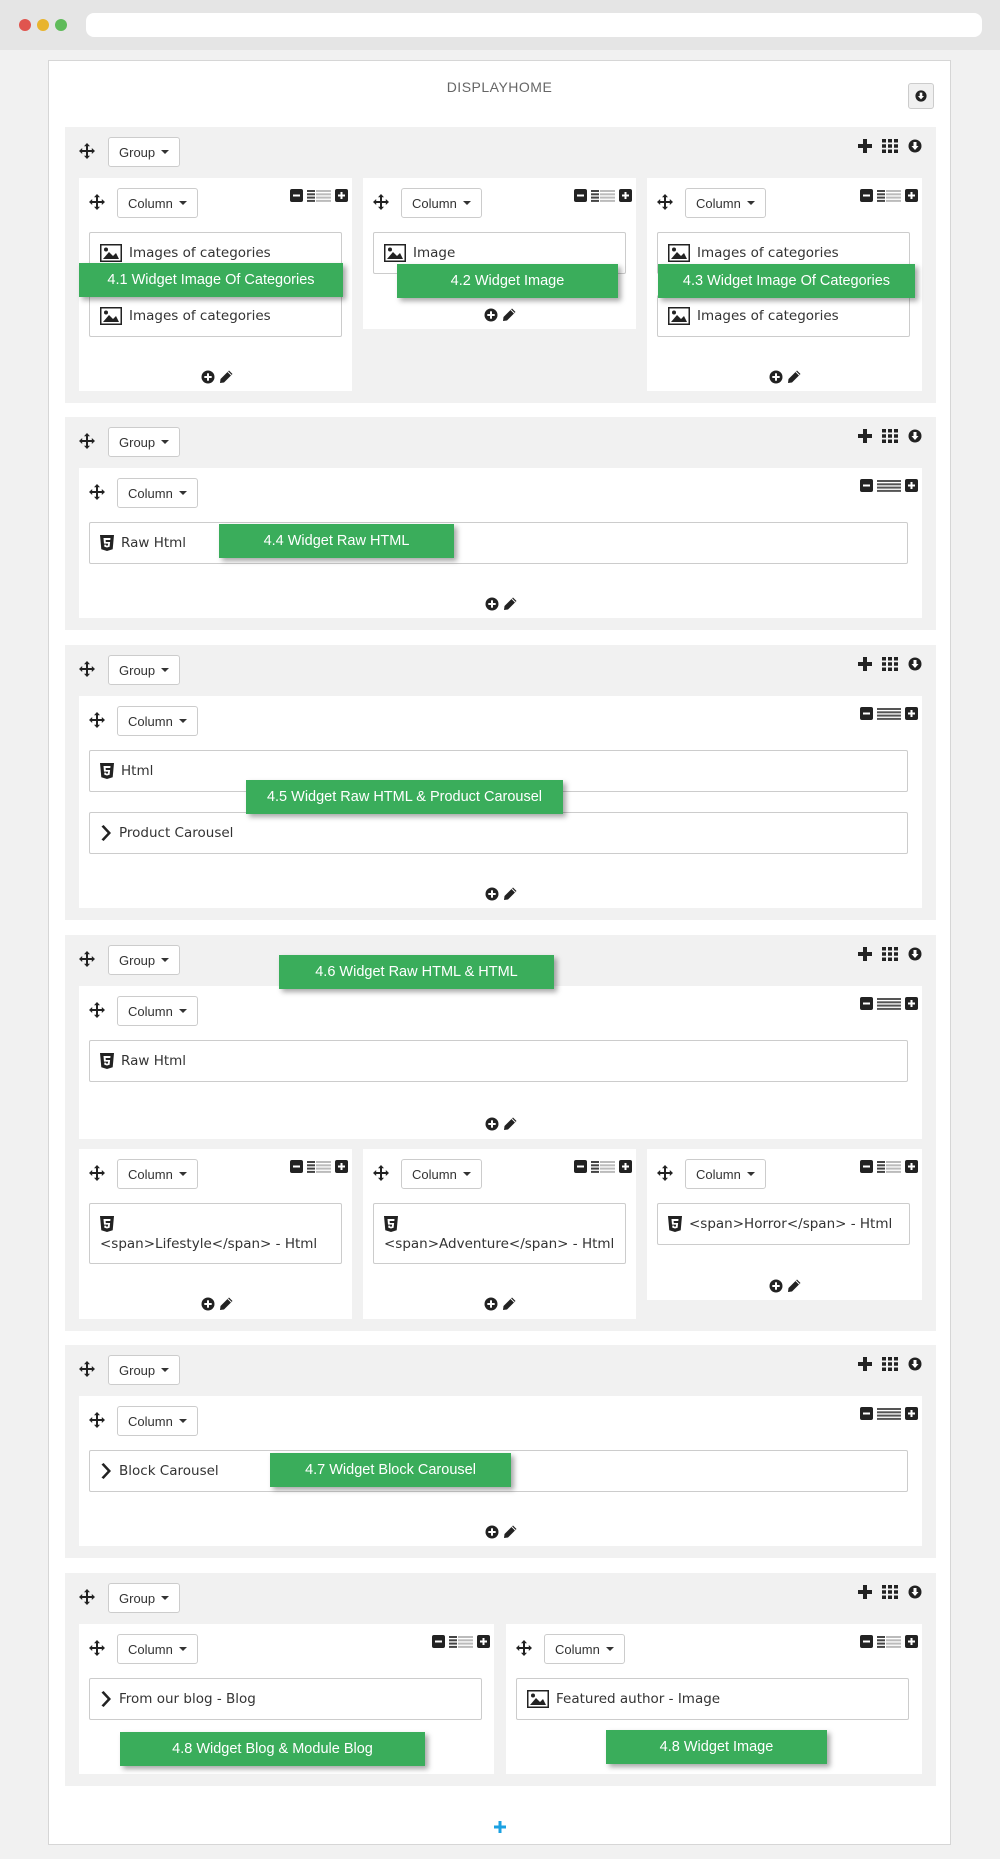 The height and width of the screenshot is (1859, 1000). What do you see at coordinates (499, 1233) in the screenshot?
I see `widget-adventure-html: <span>Adventure</span> - Html` at bounding box center [499, 1233].